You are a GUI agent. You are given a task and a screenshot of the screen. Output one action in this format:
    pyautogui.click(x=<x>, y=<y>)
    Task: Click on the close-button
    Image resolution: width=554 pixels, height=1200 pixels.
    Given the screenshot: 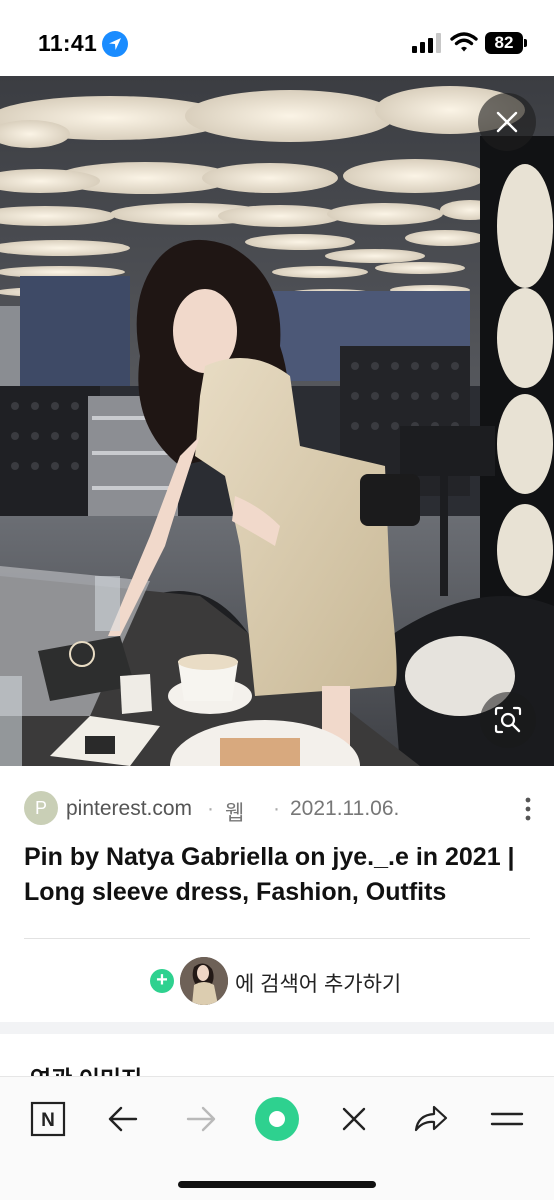 What is the action you would take?
    pyautogui.click(x=507, y=122)
    